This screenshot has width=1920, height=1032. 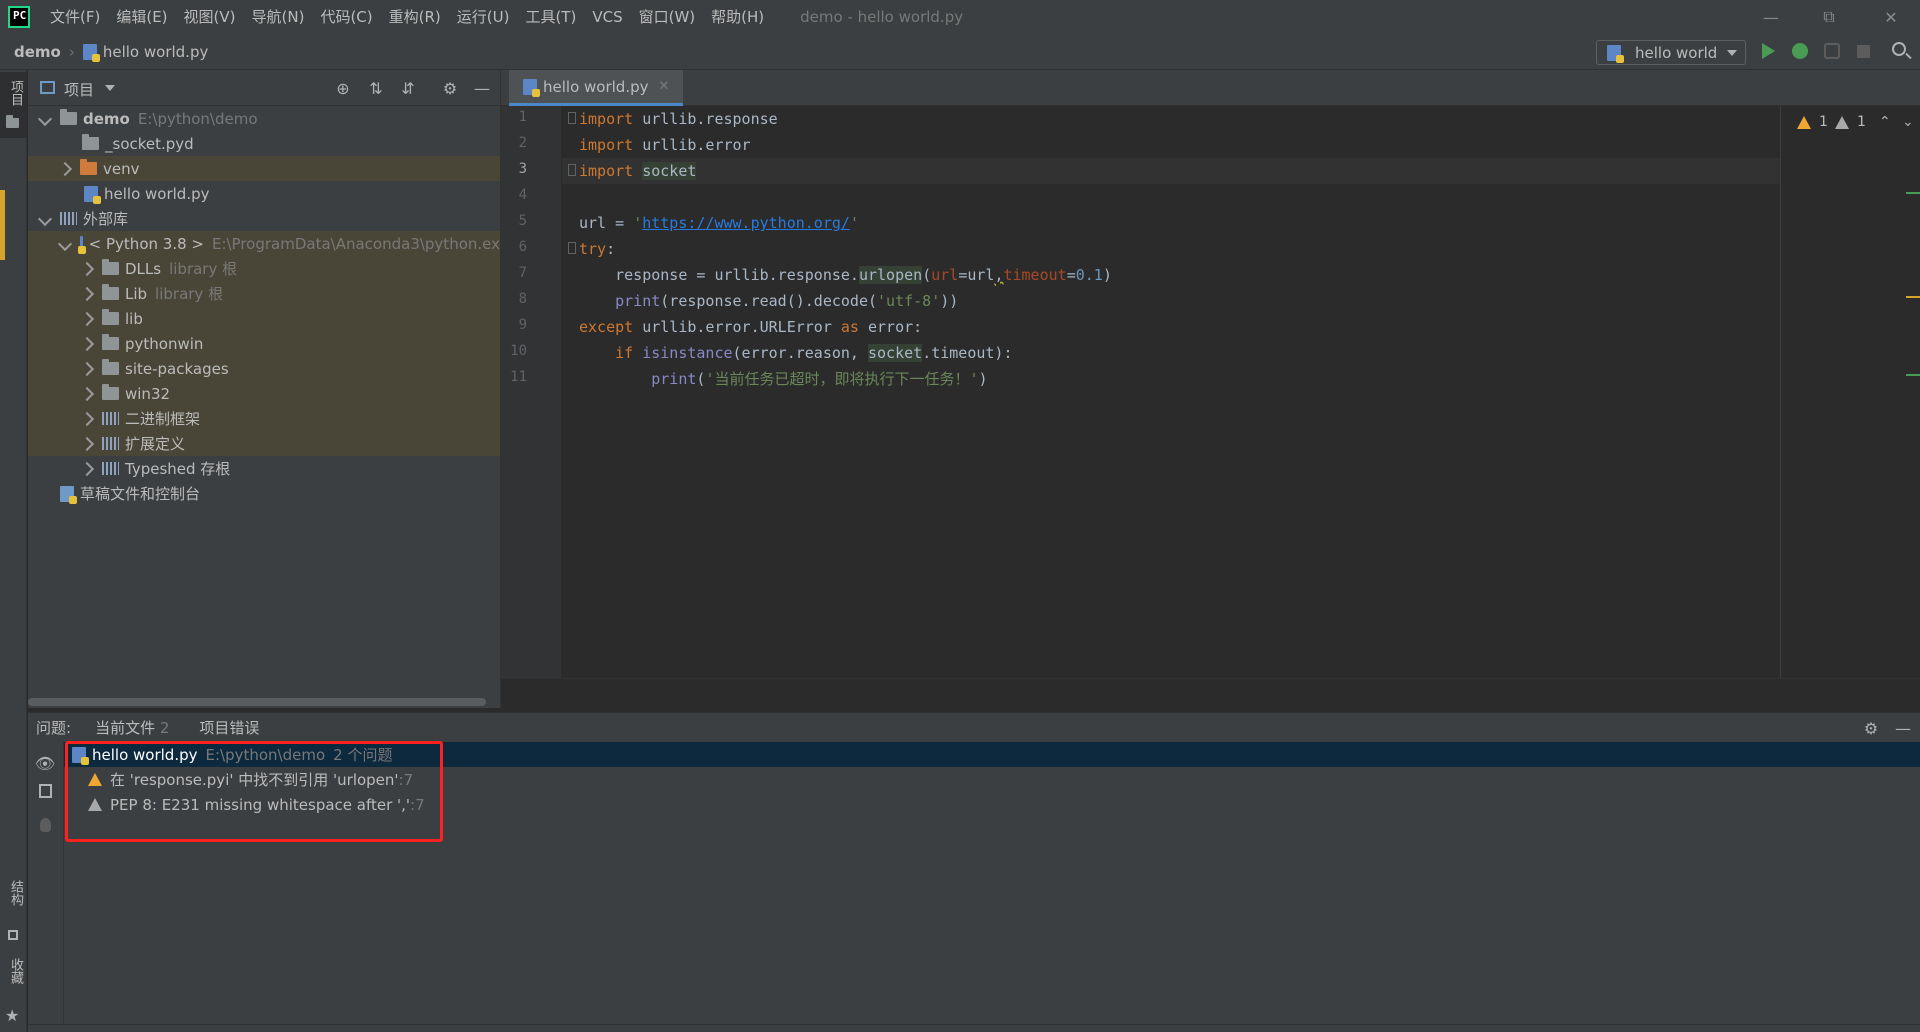 What do you see at coordinates (522, 247) in the screenshot?
I see `line-number: 6` at bounding box center [522, 247].